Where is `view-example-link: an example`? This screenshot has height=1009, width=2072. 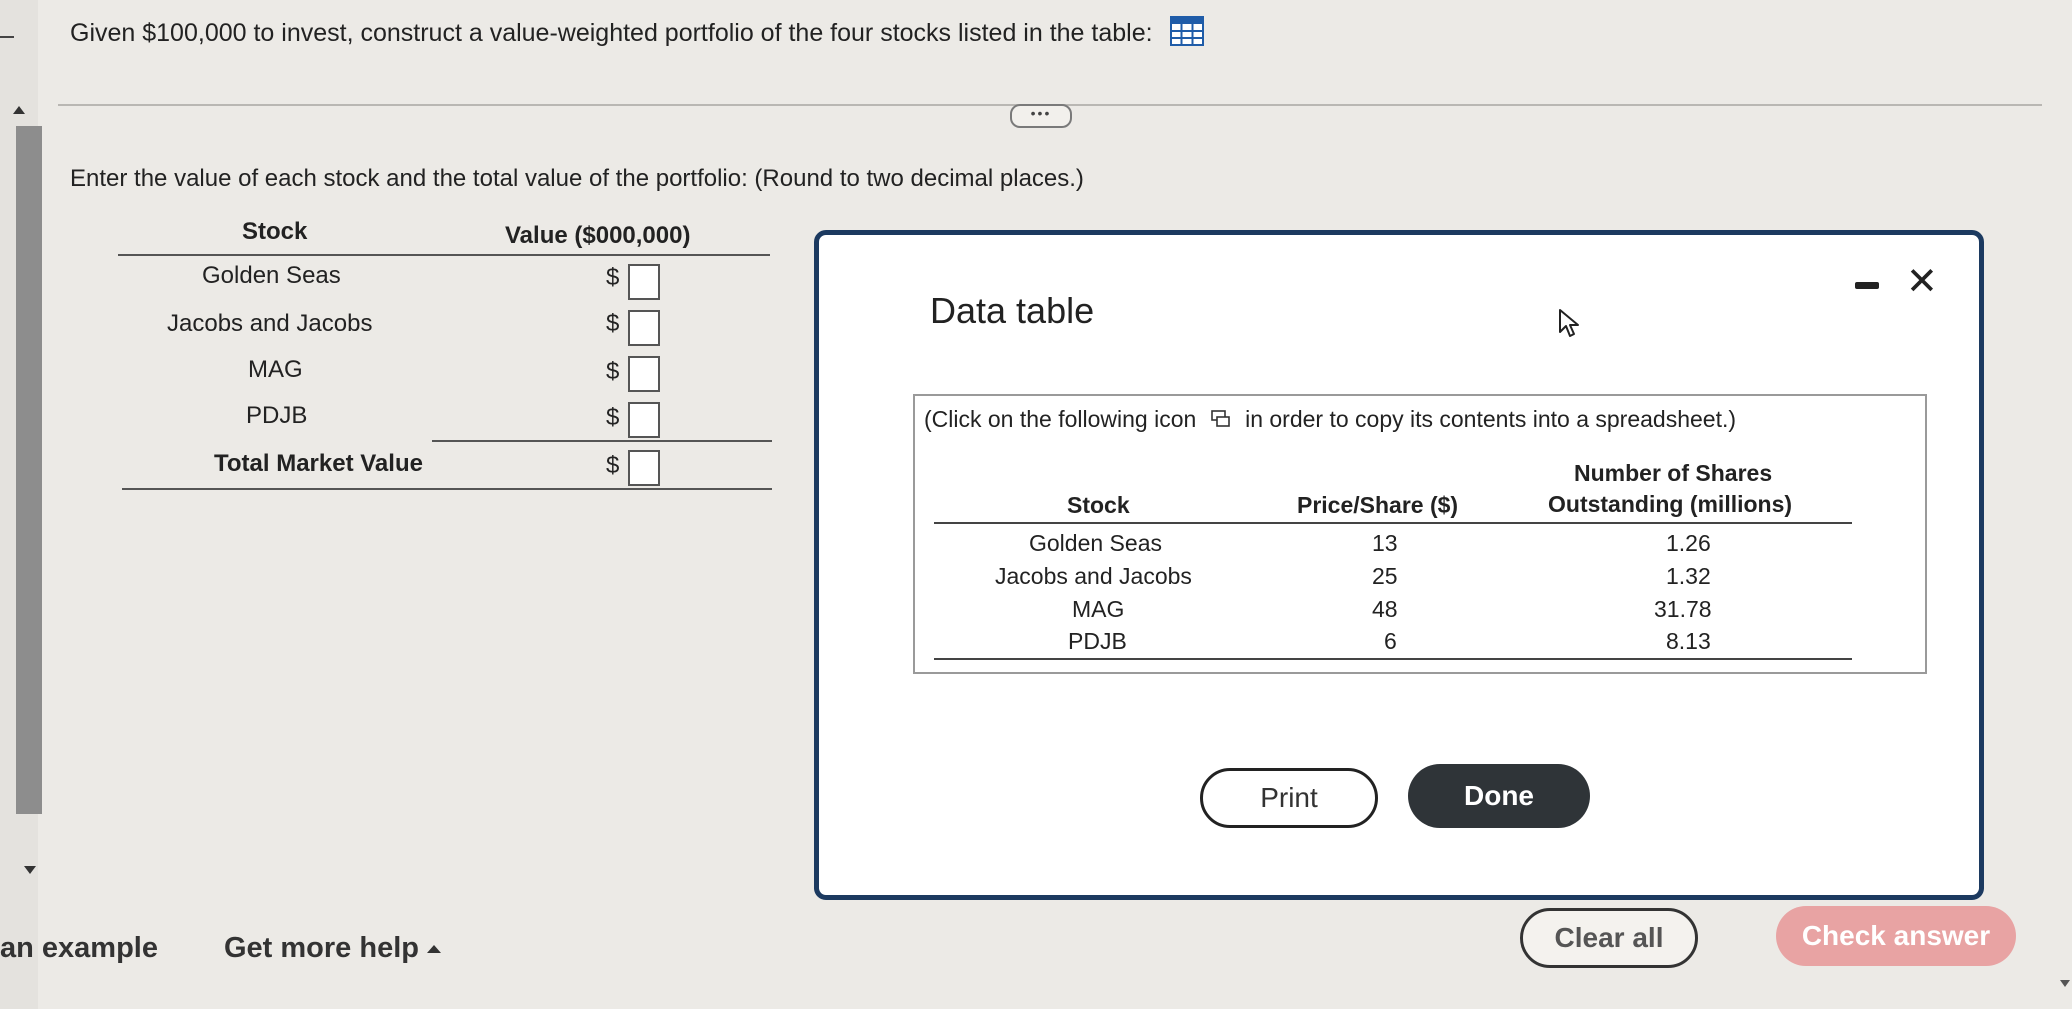
view-example-link: an example is located at coordinates (79, 948).